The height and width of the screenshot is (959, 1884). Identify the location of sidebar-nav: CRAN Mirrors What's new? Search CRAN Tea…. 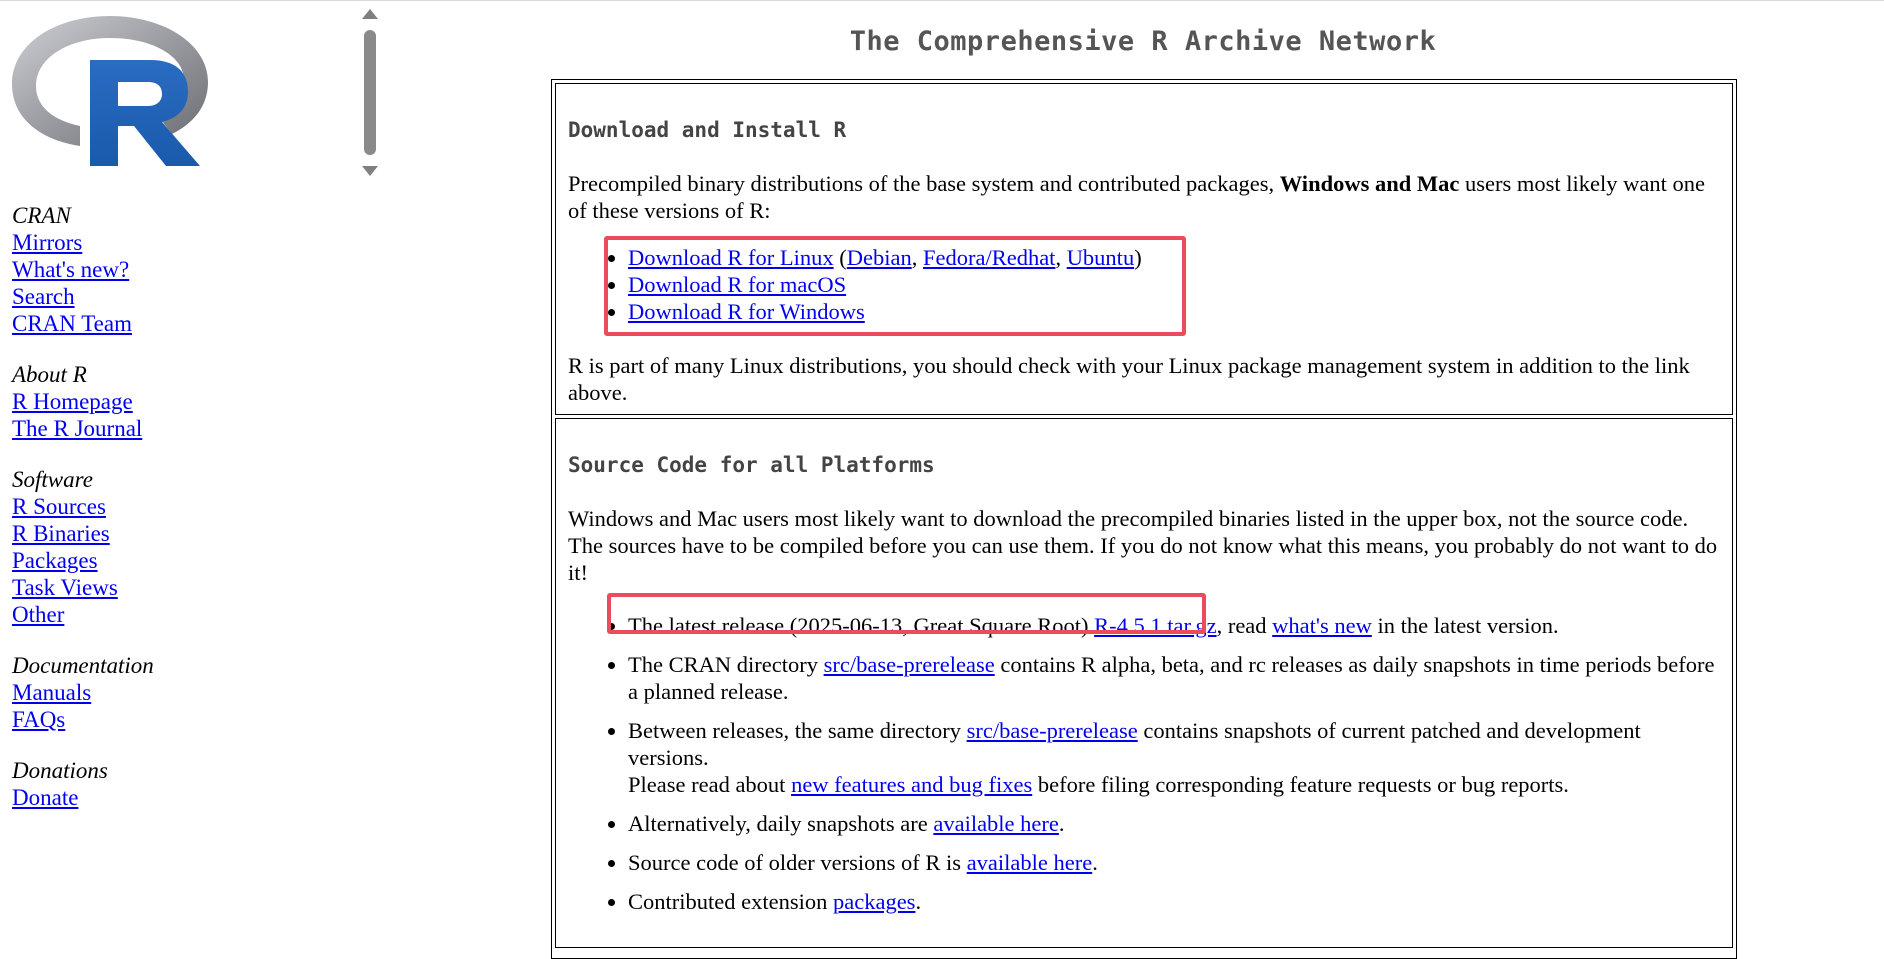
(83, 518).